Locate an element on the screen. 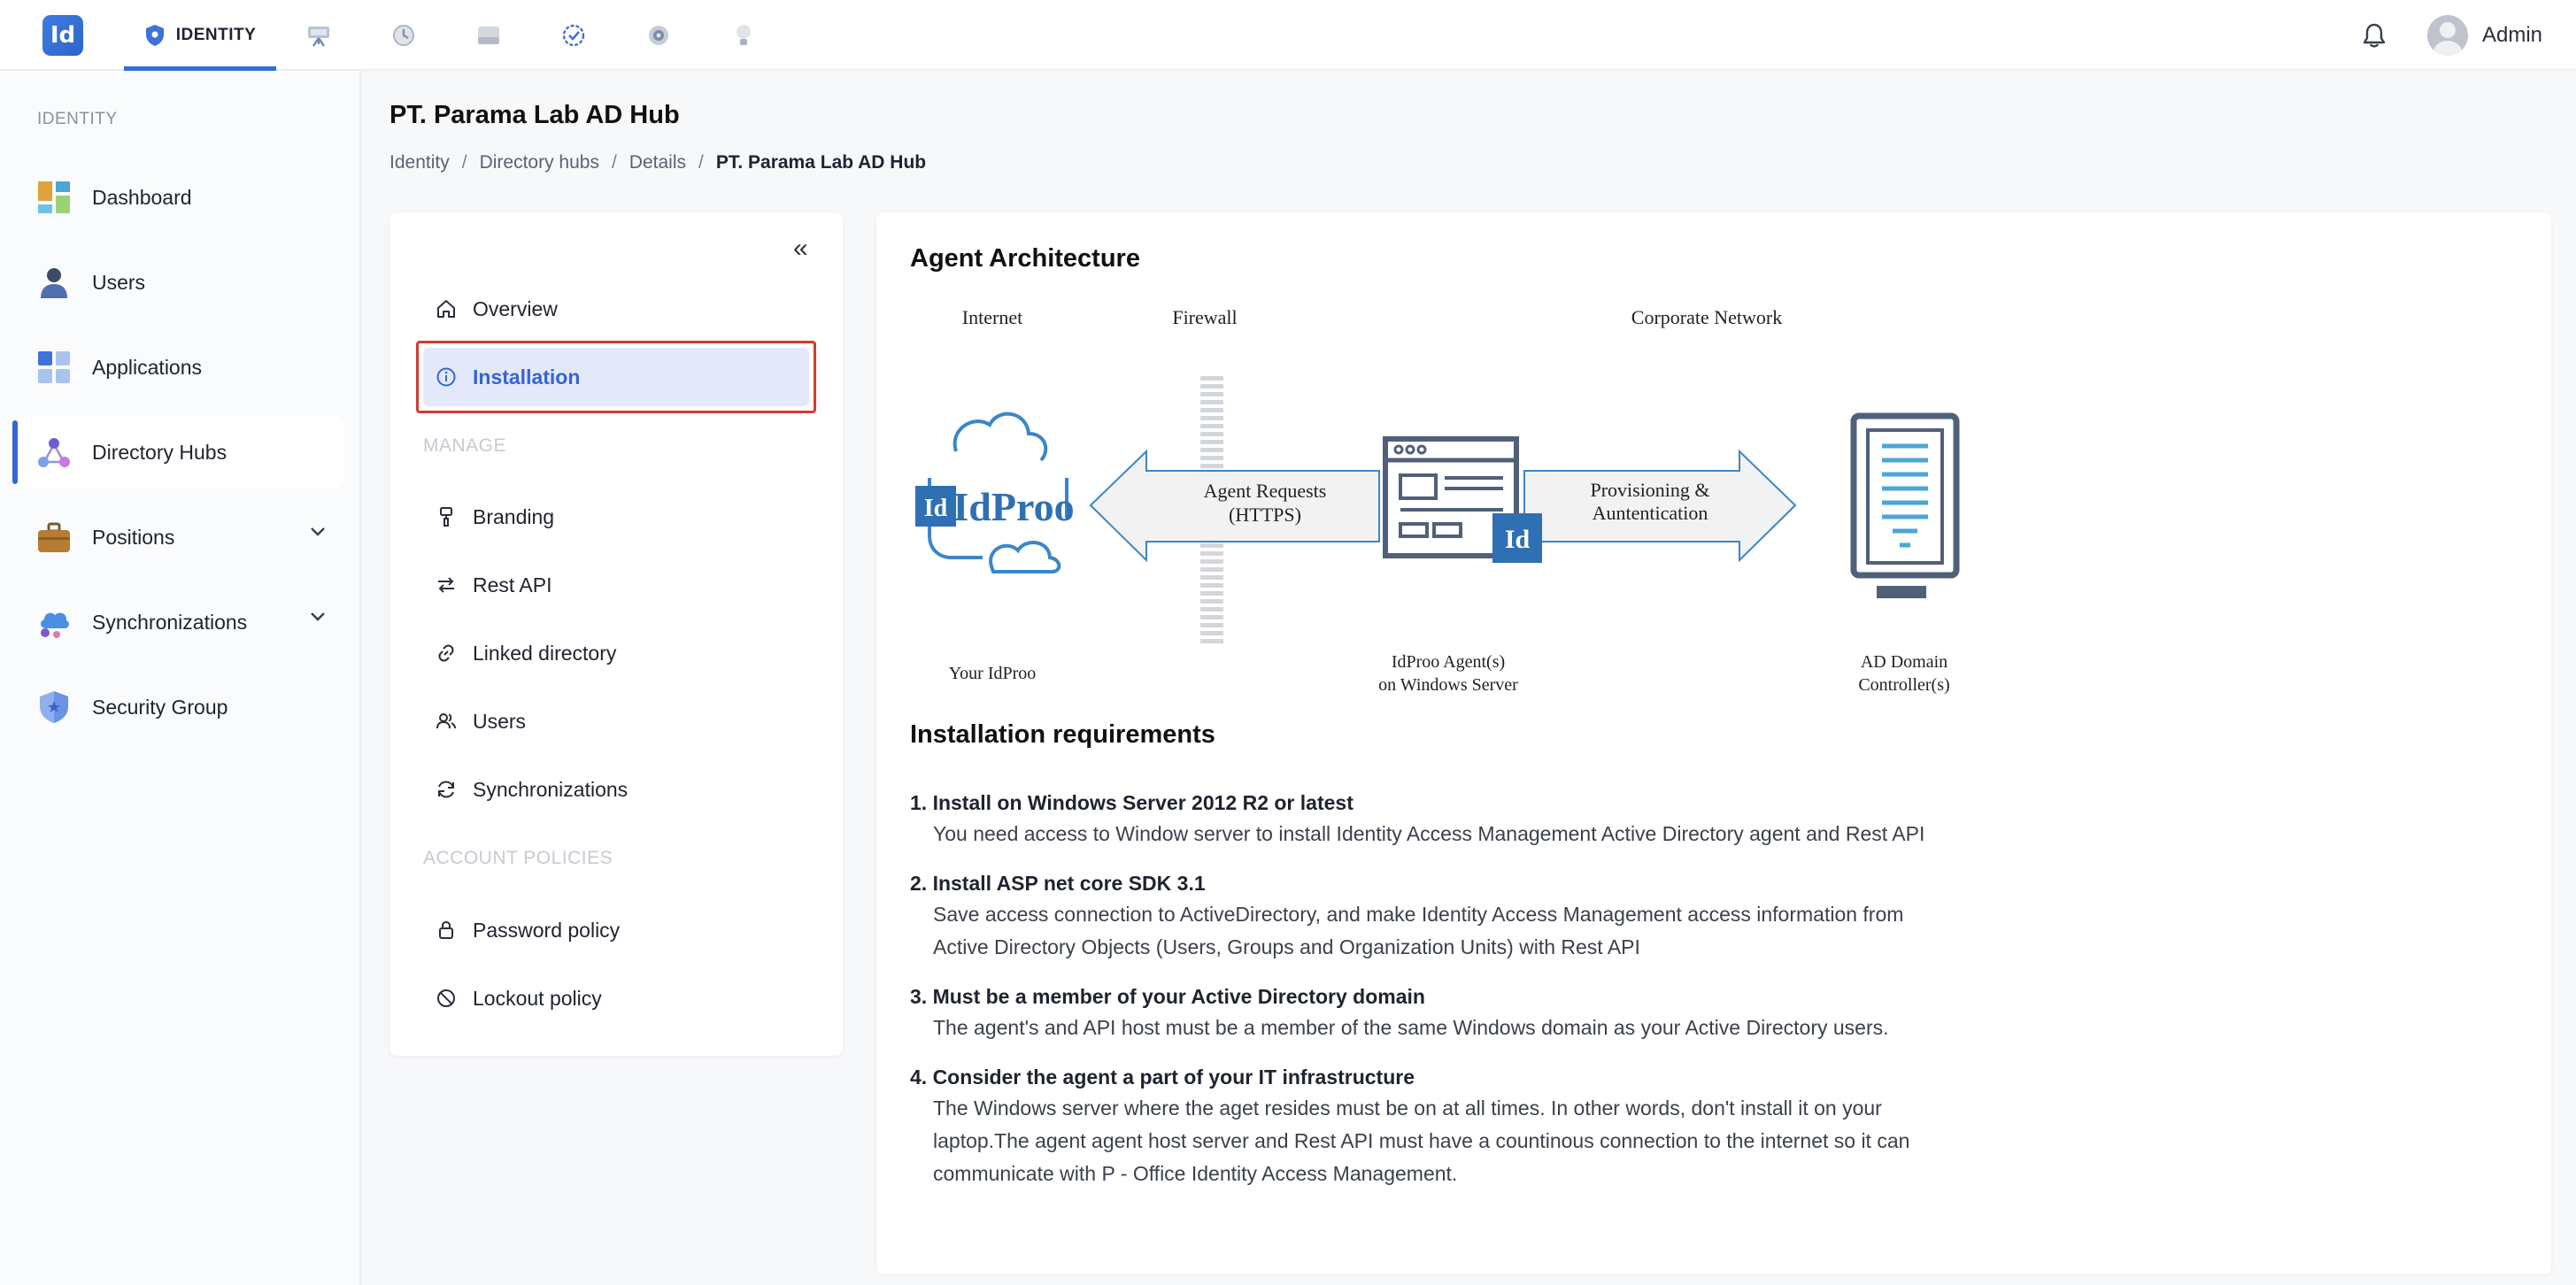 Image resolution: width=2576 pixels, height=1285 pixels. tab-settings is located at coordinates (658, 35).